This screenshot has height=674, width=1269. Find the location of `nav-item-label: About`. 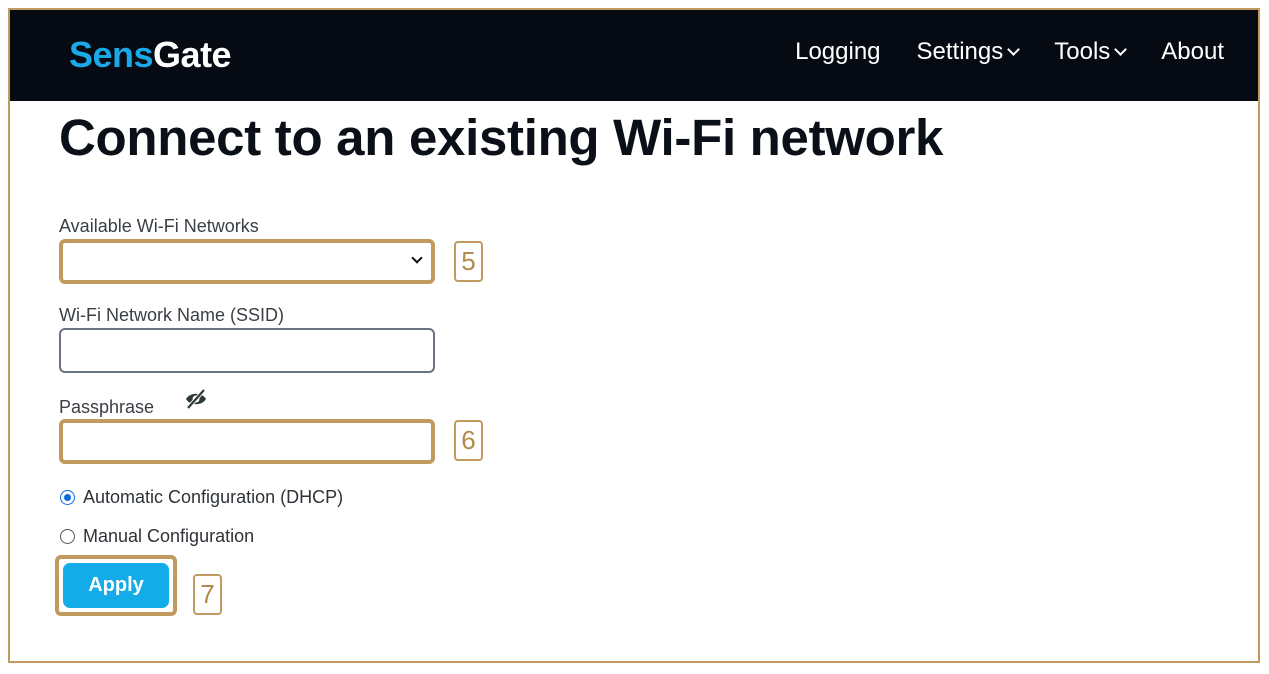

nav-item-label: About is located at coordinates (1192, 51).